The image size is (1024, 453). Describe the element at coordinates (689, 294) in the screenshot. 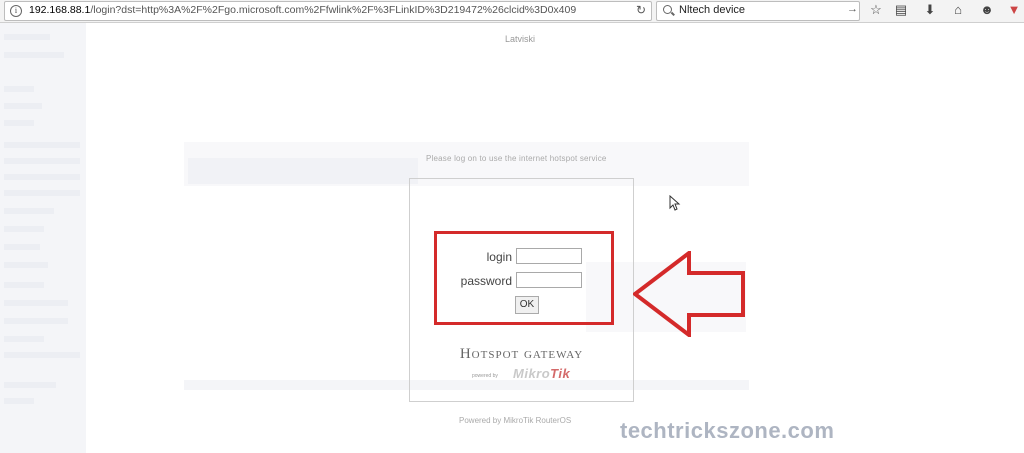

I see `pointing-arrow-icon` at that location.